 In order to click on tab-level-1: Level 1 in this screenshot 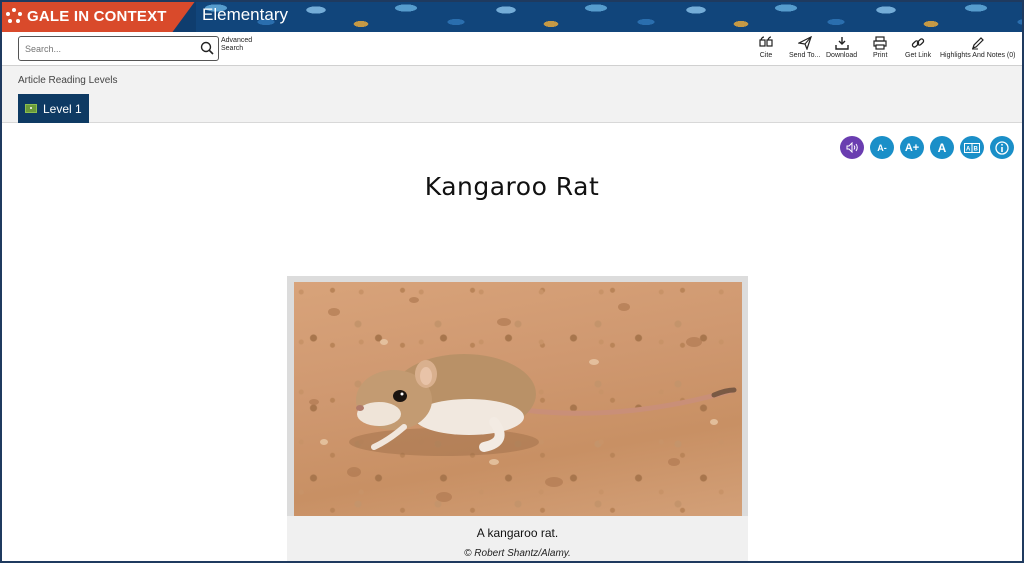, I will do `click(53, 108)`.